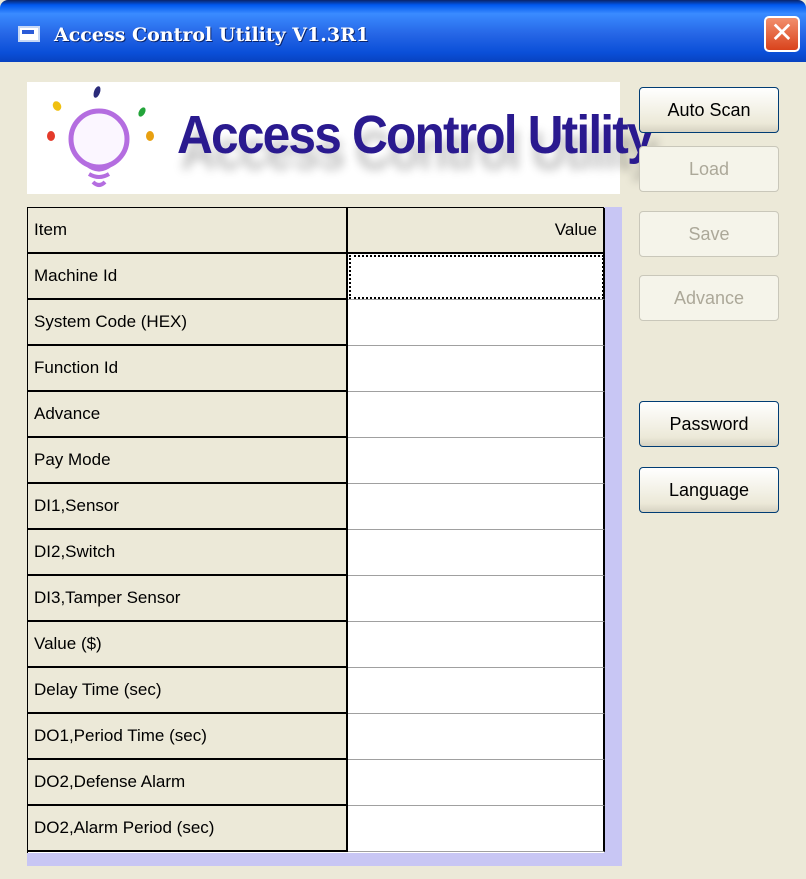  I want to click on auto-scan-button: Auto Scan, so click(709, 110).